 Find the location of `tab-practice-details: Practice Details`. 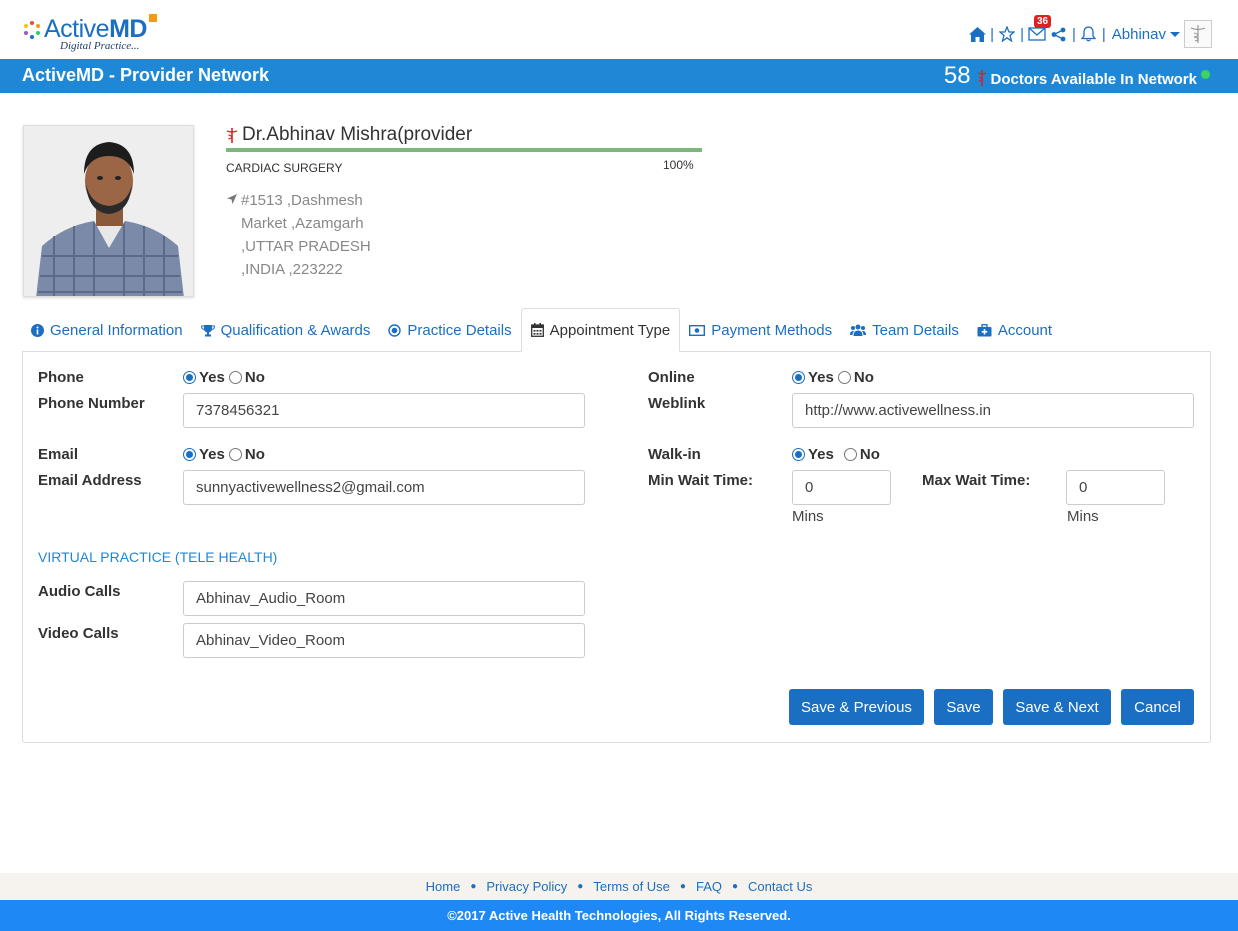

tab-practice-details: Practice Details is located at coordinates (449, 330).